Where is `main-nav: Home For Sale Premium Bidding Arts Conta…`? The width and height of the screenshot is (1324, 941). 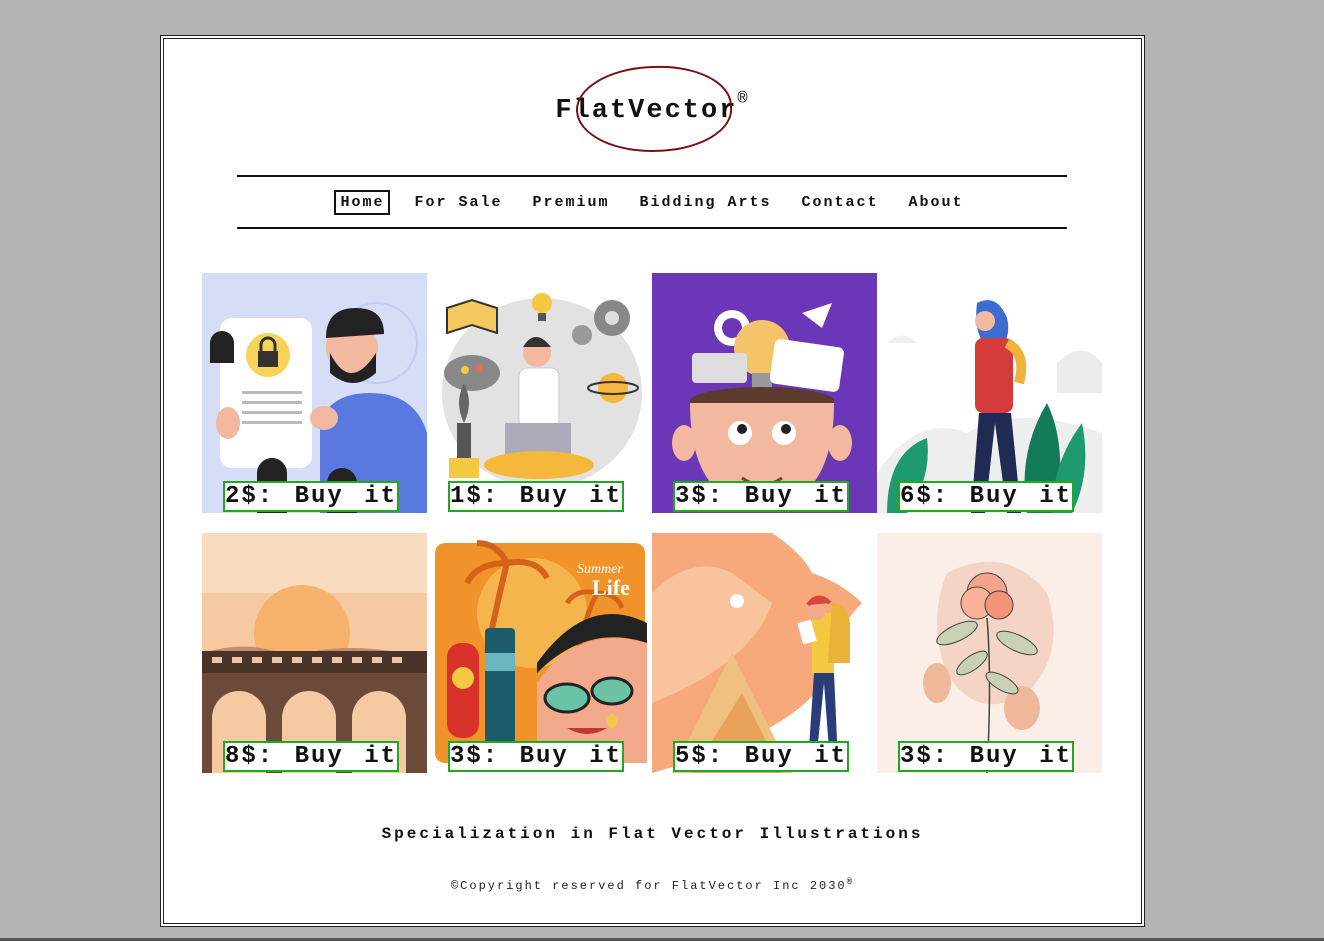
main-nav: Home For Sale Premium Bidding Arts Conta… is located at coordinates (652, 202).